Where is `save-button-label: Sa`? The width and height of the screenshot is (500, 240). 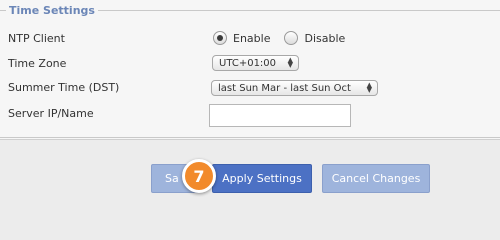
save-button-label: Sa is located at coordinates (172, 178).